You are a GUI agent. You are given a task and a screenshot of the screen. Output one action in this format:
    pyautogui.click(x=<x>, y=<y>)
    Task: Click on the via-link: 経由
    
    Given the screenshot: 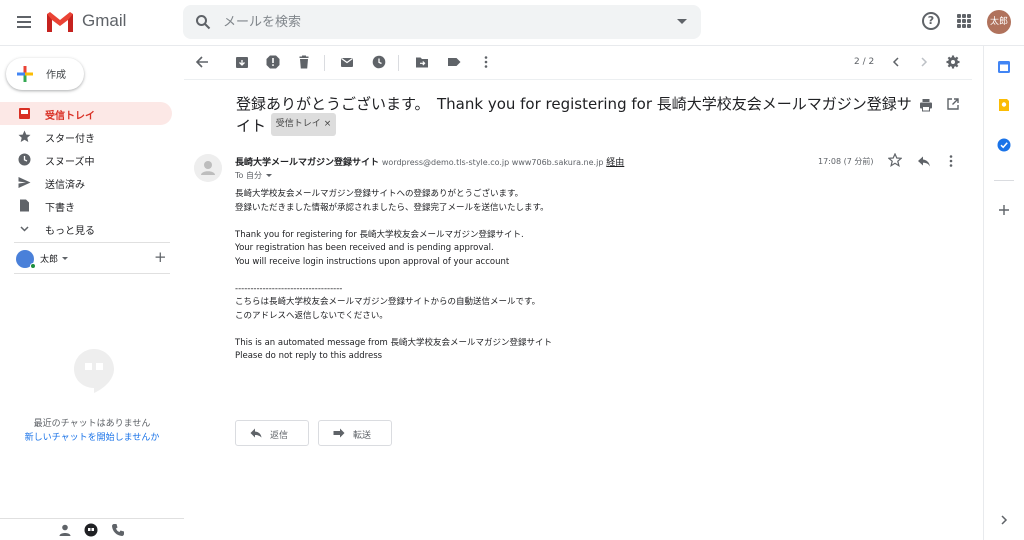 What is the action you would take?
    pyautogui.click(x=615, y=163)
    